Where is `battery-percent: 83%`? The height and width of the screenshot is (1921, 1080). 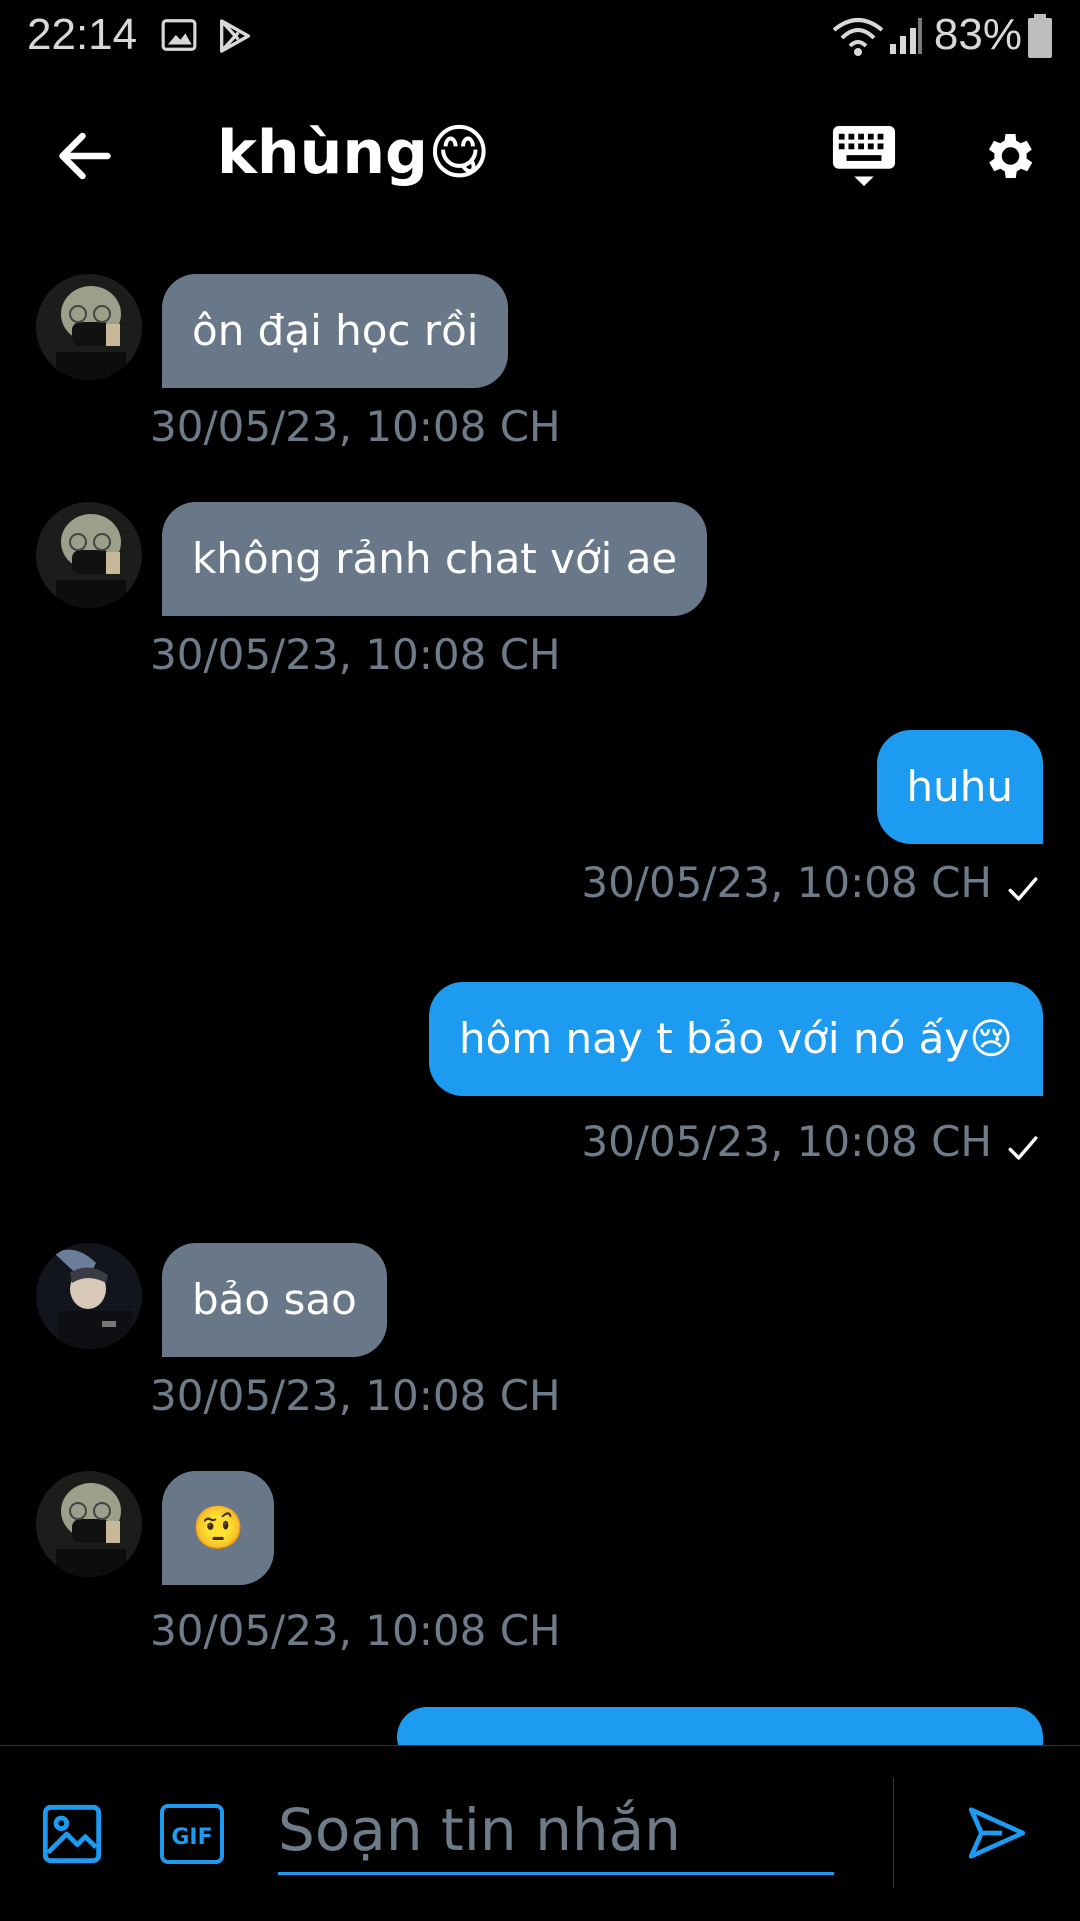 battery-percent: 83% is located at coordinates (977, 34).